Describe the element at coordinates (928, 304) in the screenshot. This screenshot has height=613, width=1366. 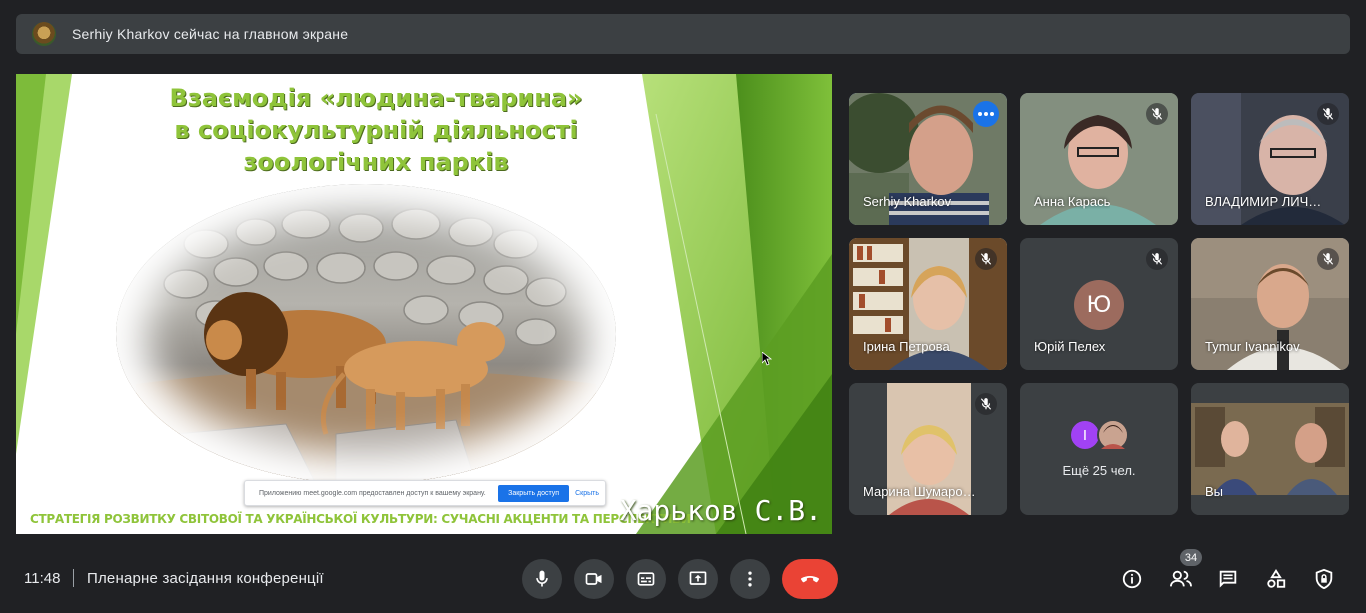
I see `participant-tile-iryna: Ірина Петрова` at that location.